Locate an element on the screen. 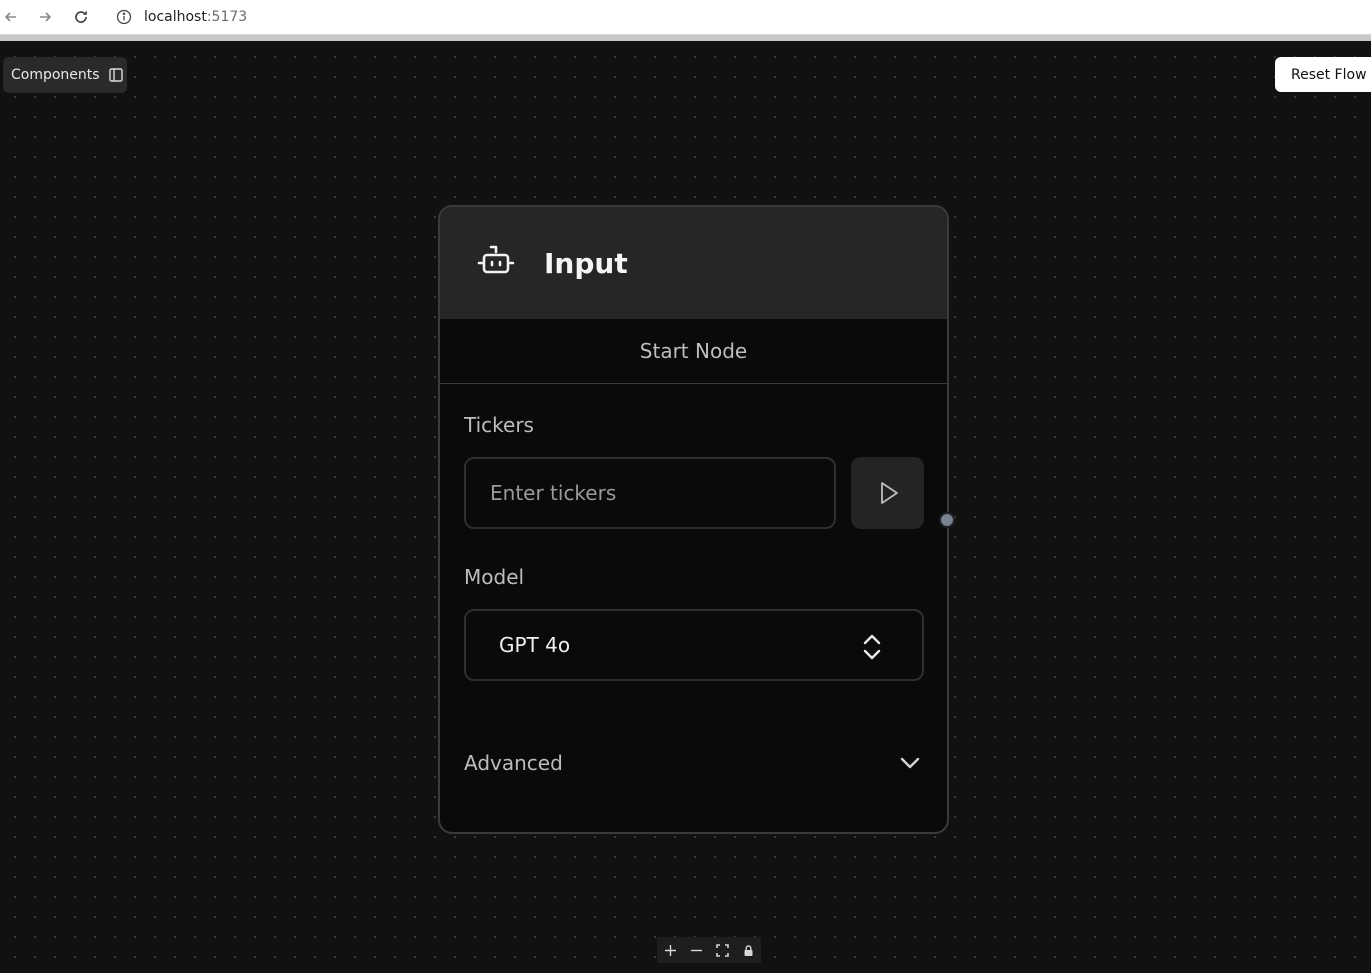 The width and height of the screenshot is (1371, 973). zoom-out-icon is located at coordinates (696, 950).